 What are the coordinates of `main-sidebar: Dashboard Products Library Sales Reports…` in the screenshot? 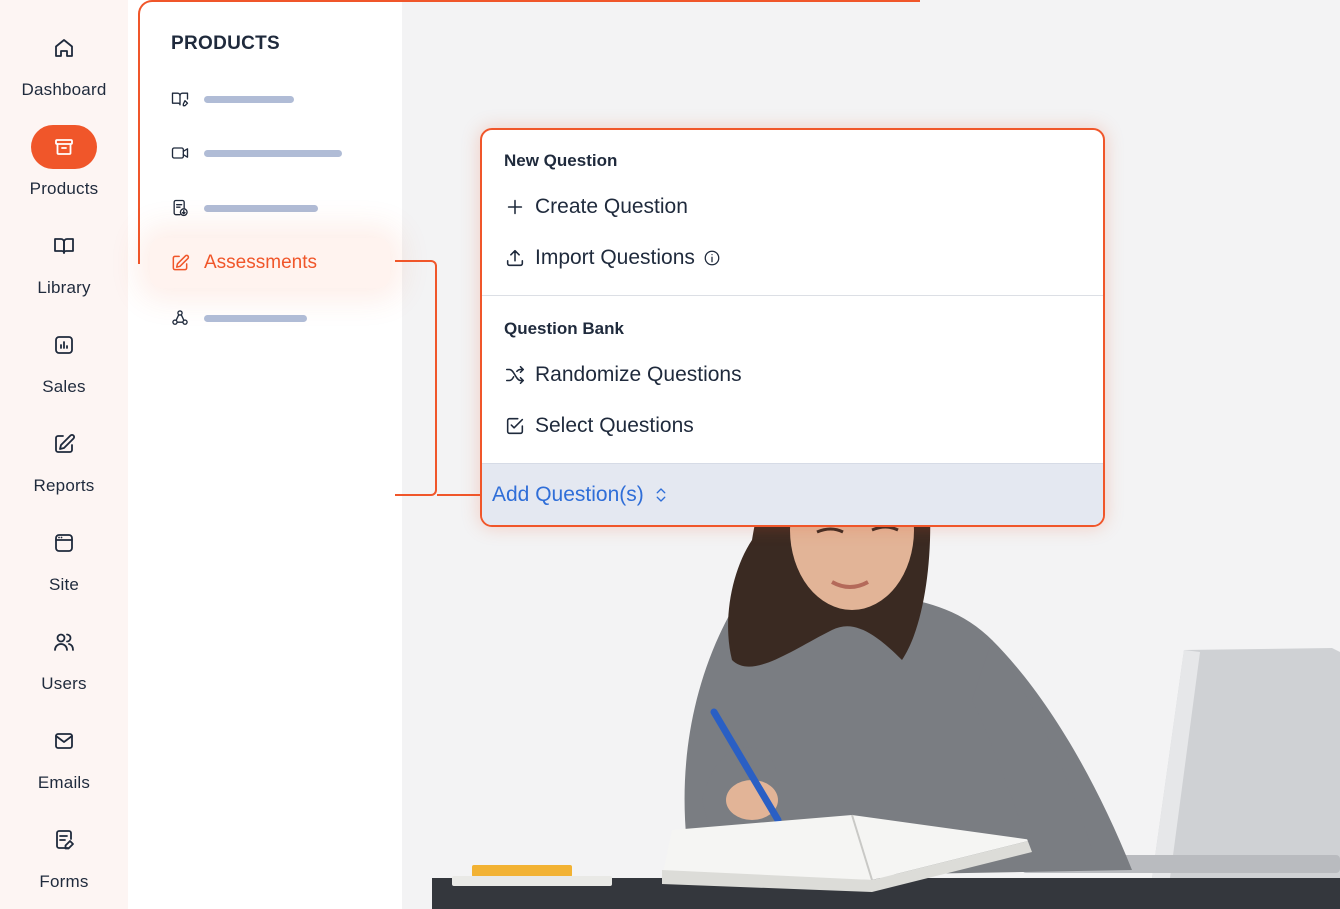 It's located at (64, 454).